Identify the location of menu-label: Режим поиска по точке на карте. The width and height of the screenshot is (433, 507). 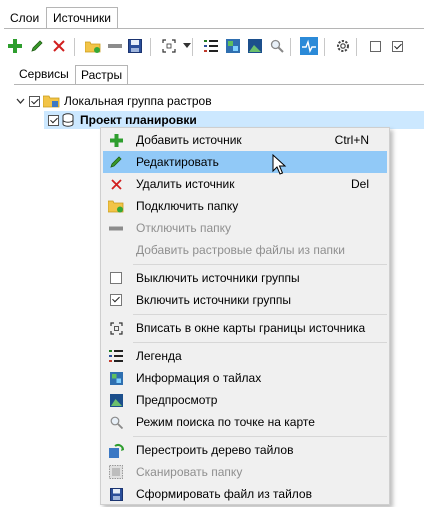
(225, 422).